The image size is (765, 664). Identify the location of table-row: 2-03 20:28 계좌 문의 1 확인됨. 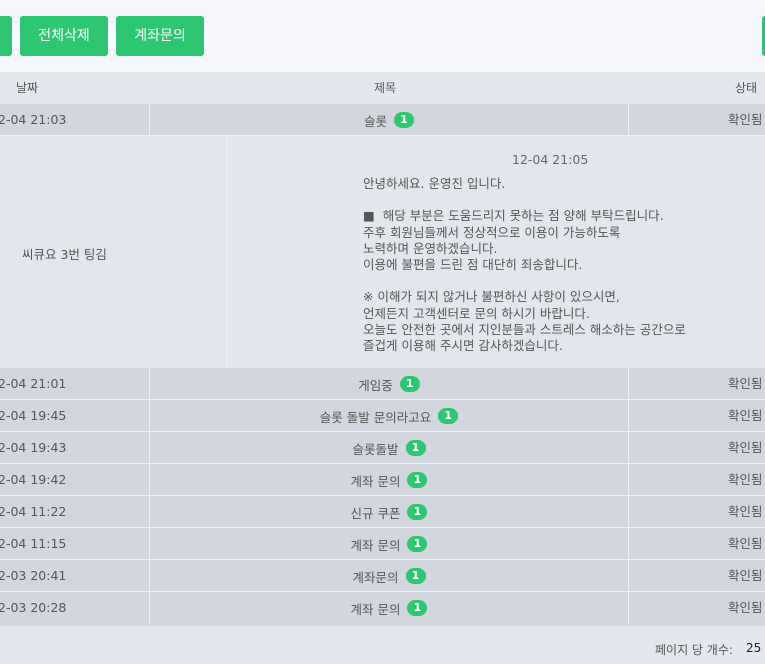
(382, 609).